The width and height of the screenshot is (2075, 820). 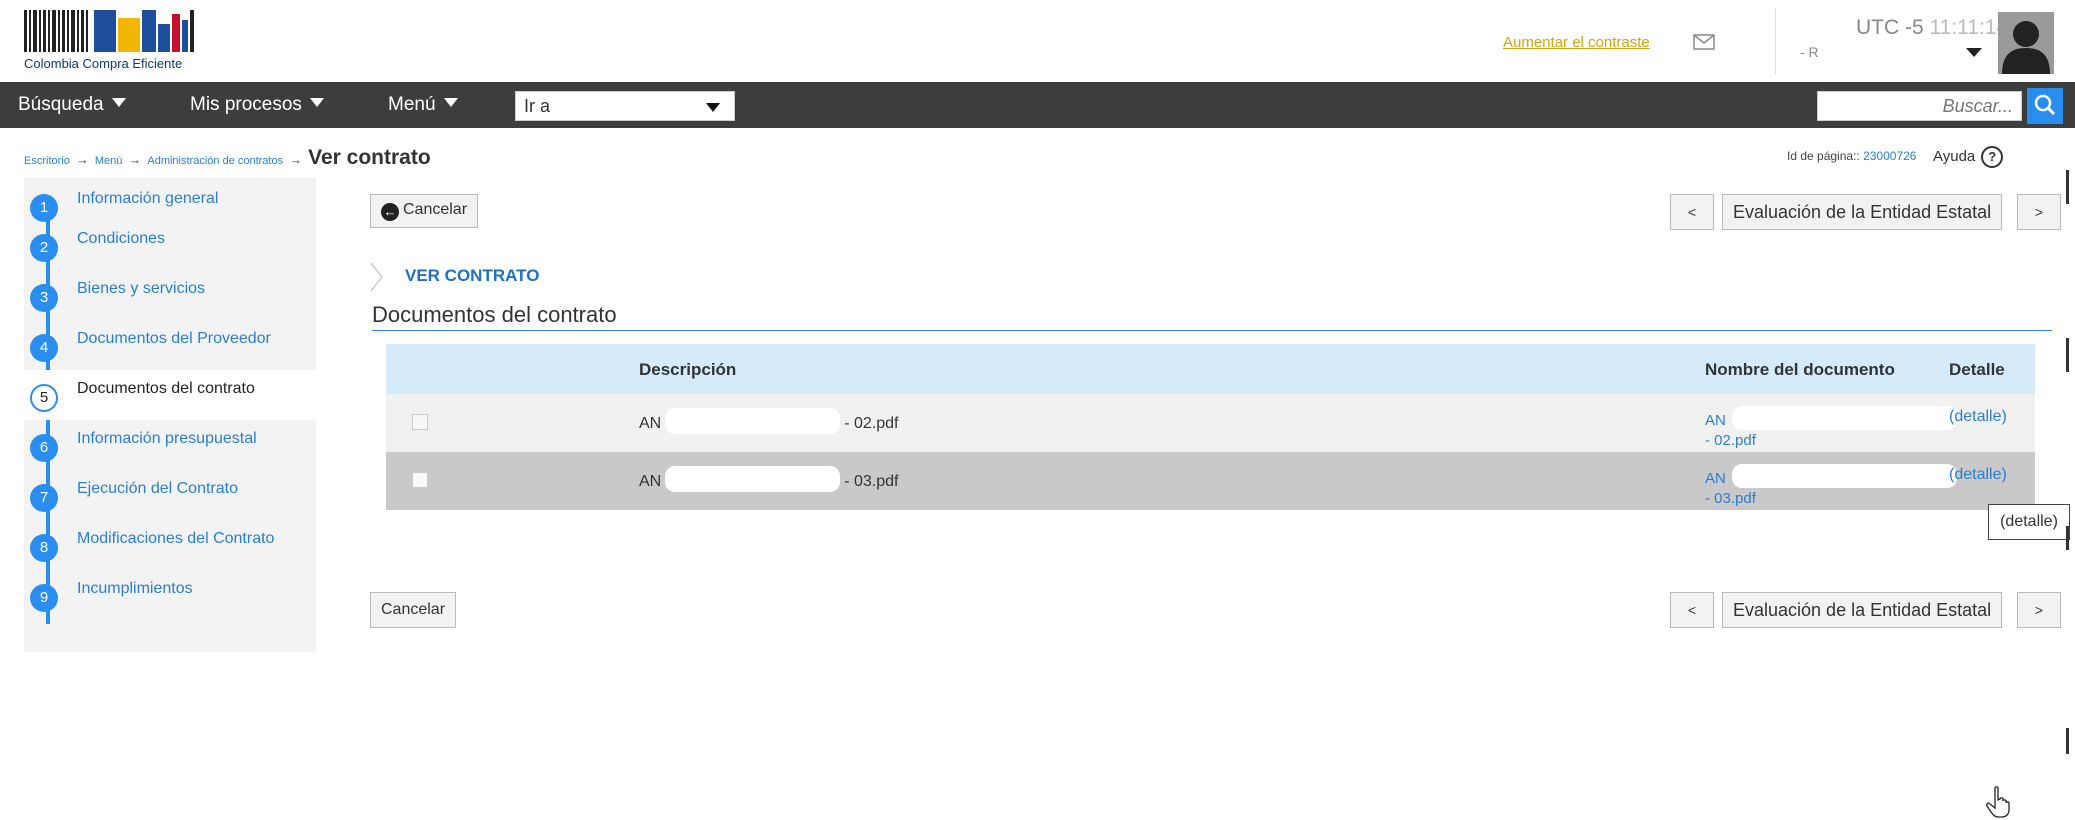 What do you see at coordinates (174, 338) in the screenshot?
I see `step-label: Documentos del Proveedor` at bounding box center [174, 338].